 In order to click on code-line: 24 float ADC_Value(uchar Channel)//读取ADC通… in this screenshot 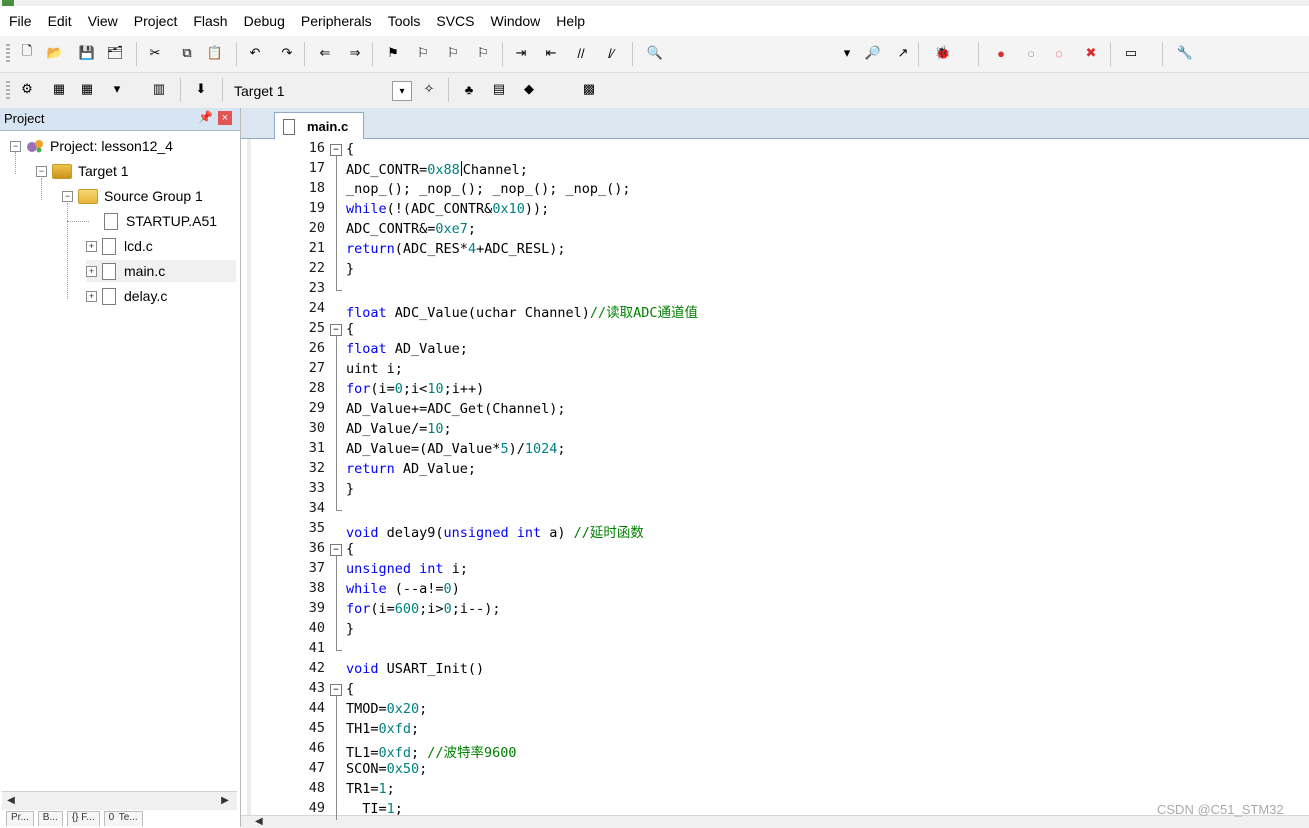, I will do `click(771, 310)`.